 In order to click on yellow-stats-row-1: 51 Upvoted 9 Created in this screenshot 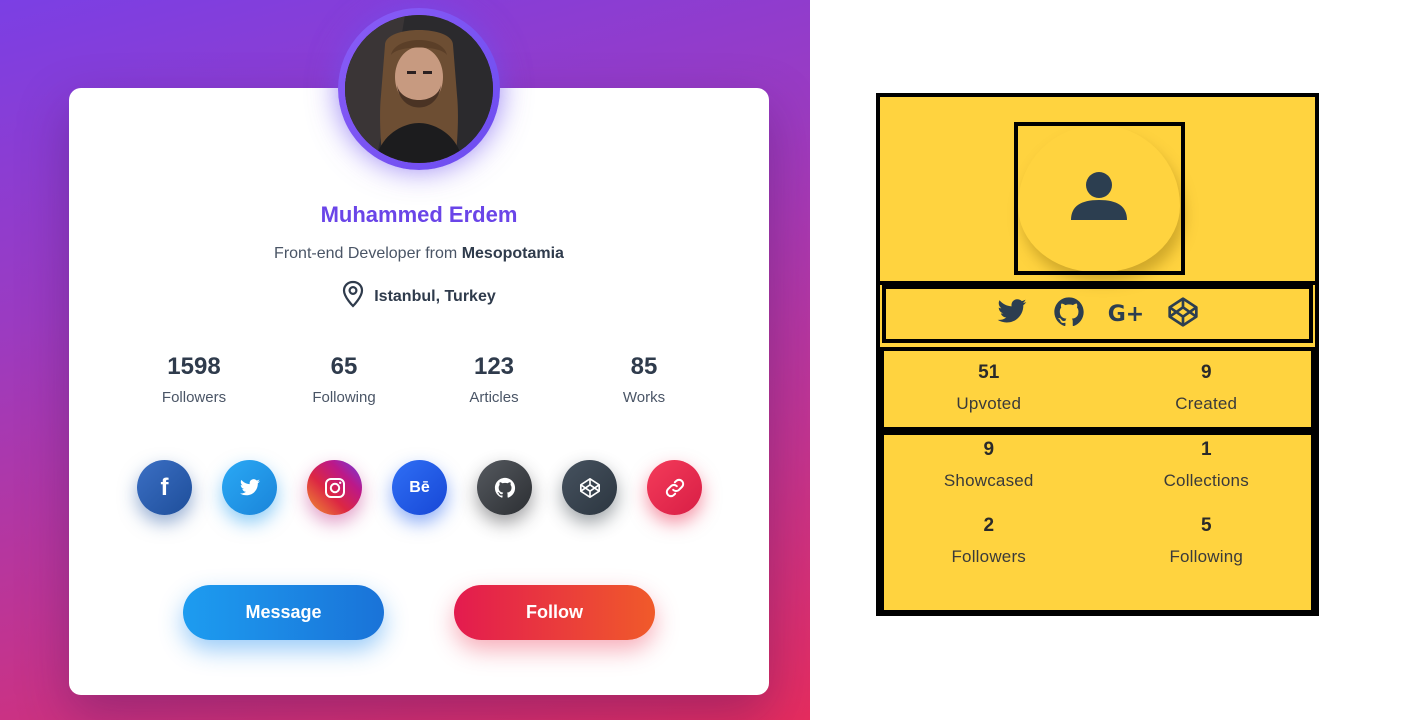, I will do `click(1097, 388)`.